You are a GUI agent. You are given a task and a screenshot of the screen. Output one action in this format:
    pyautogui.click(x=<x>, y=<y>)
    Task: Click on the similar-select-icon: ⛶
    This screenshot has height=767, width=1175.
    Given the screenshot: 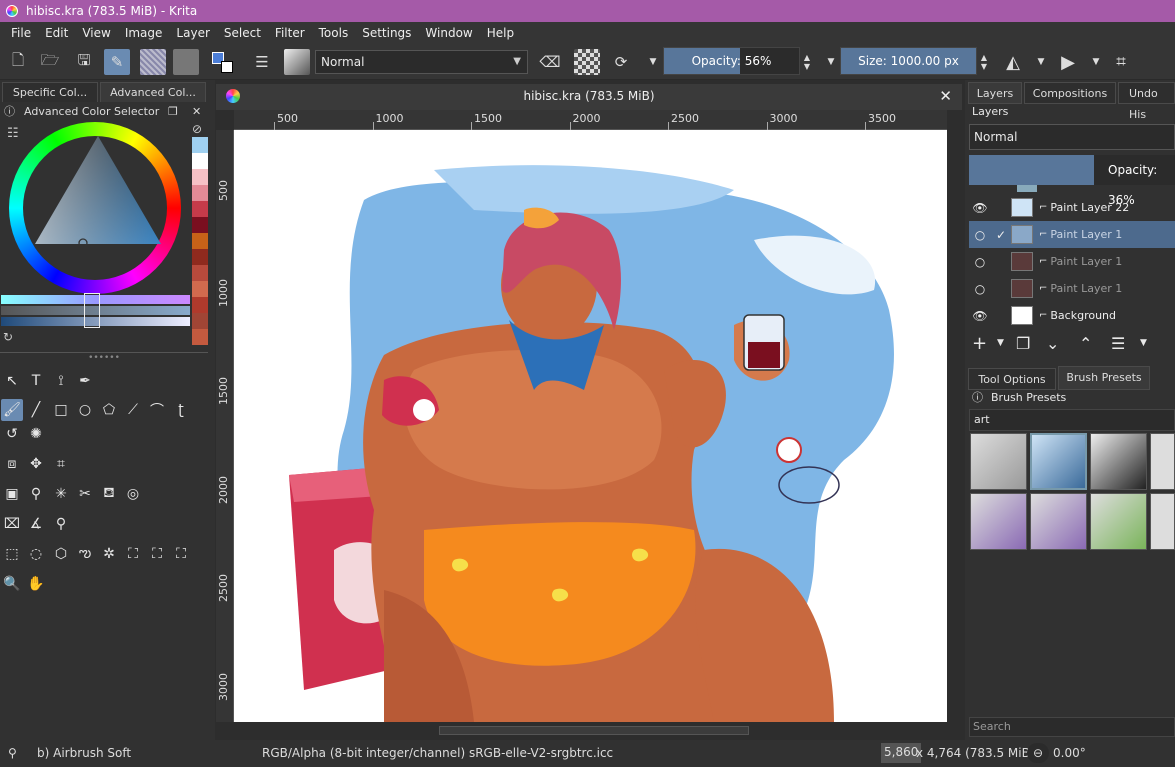 What is the action you would take?
    pyautogui.click(x=133, y=554)
    